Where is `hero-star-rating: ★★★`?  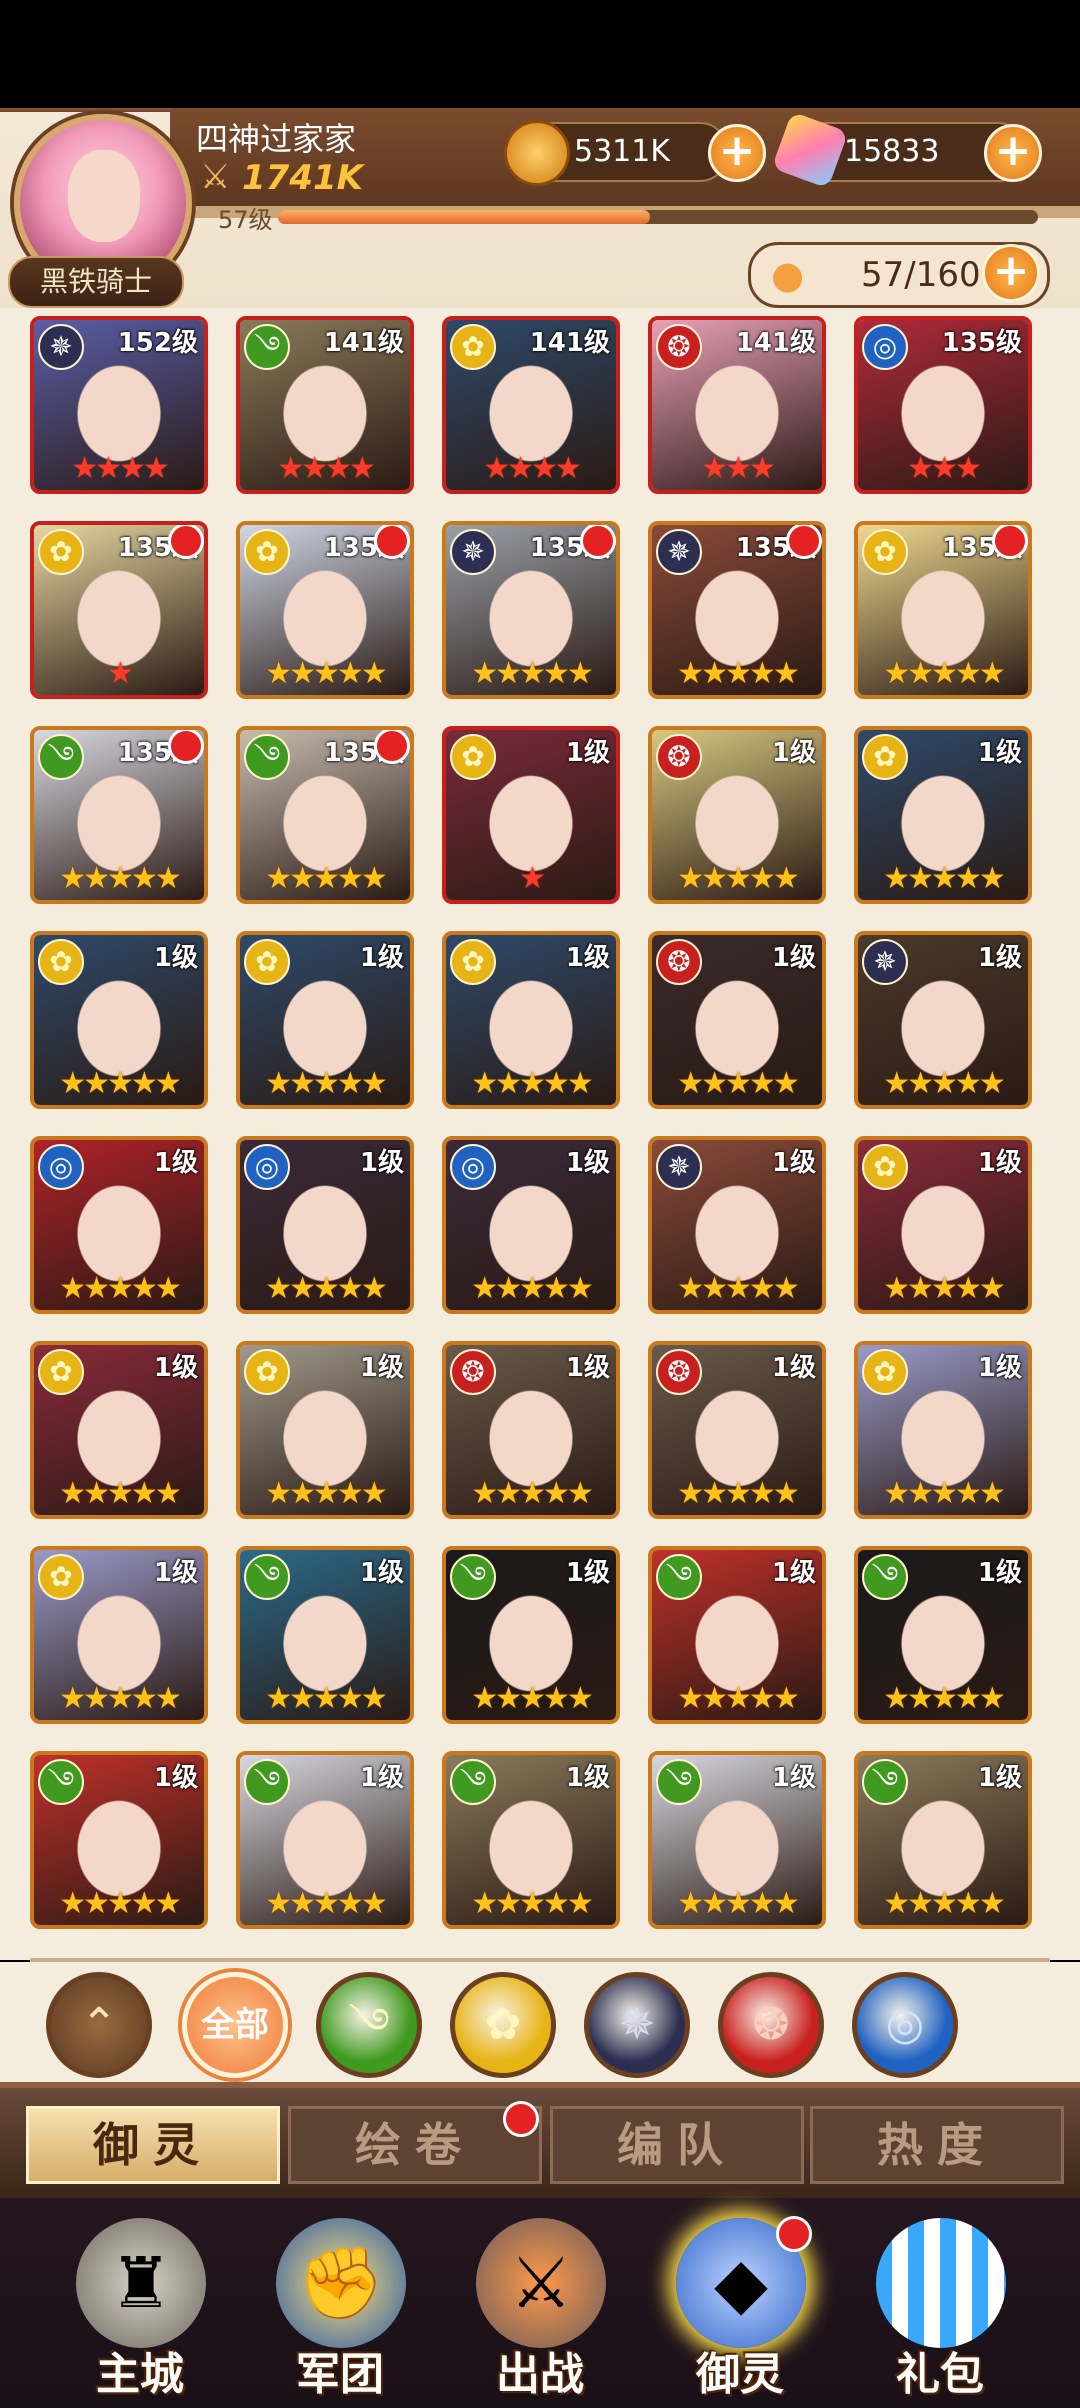 hero-star-rating: ★★★ is located at coordinates (738, 468).